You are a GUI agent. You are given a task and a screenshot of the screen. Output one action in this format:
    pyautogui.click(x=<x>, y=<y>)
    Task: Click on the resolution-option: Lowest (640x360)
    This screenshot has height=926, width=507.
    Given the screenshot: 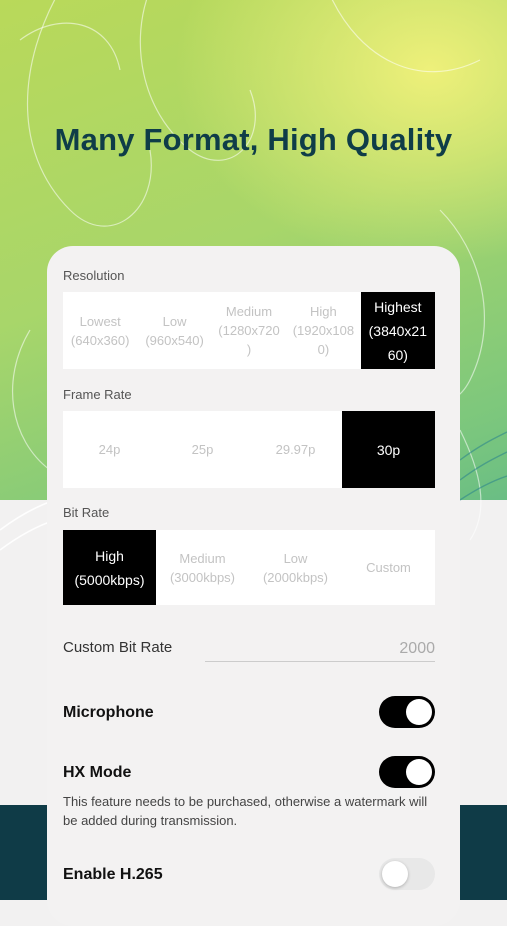 What is the action you would take?
    pyautogui.click(x=100, y=330)
    